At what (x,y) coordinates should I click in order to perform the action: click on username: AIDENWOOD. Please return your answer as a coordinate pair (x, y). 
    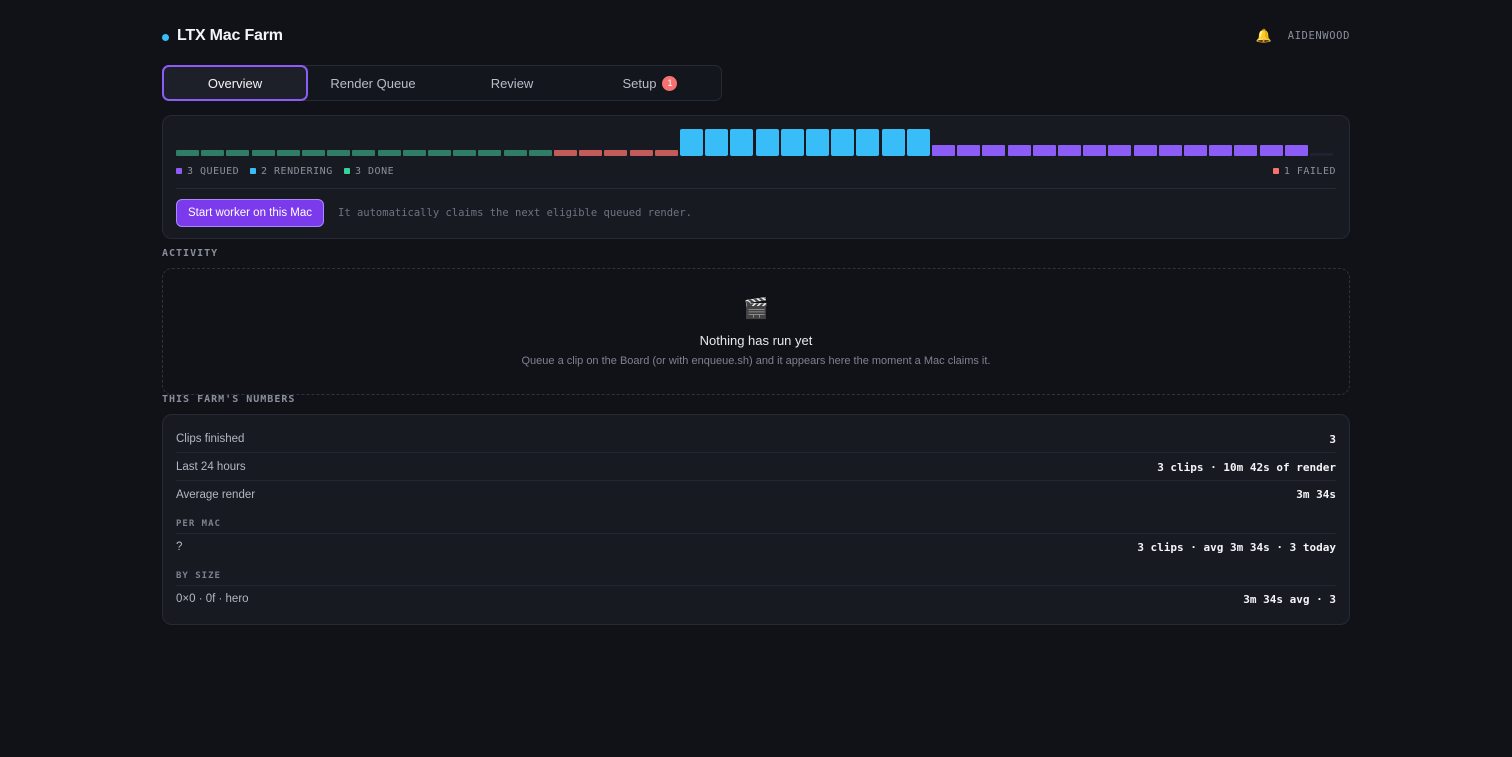
    Looking at the image, I should click on (1319, 36).